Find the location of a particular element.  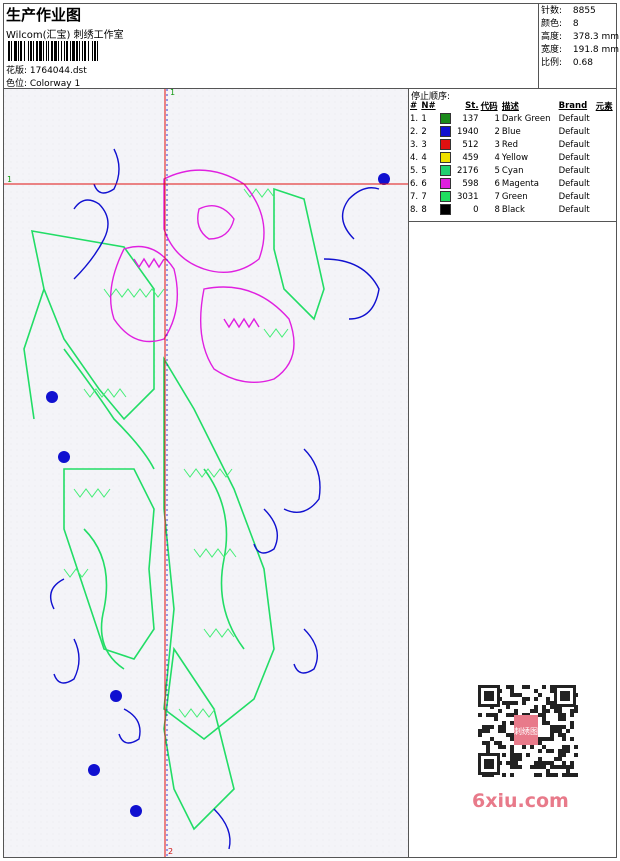

table-row: 2. 2 1940 2 Blue Default is located at coordinates (512, 131).